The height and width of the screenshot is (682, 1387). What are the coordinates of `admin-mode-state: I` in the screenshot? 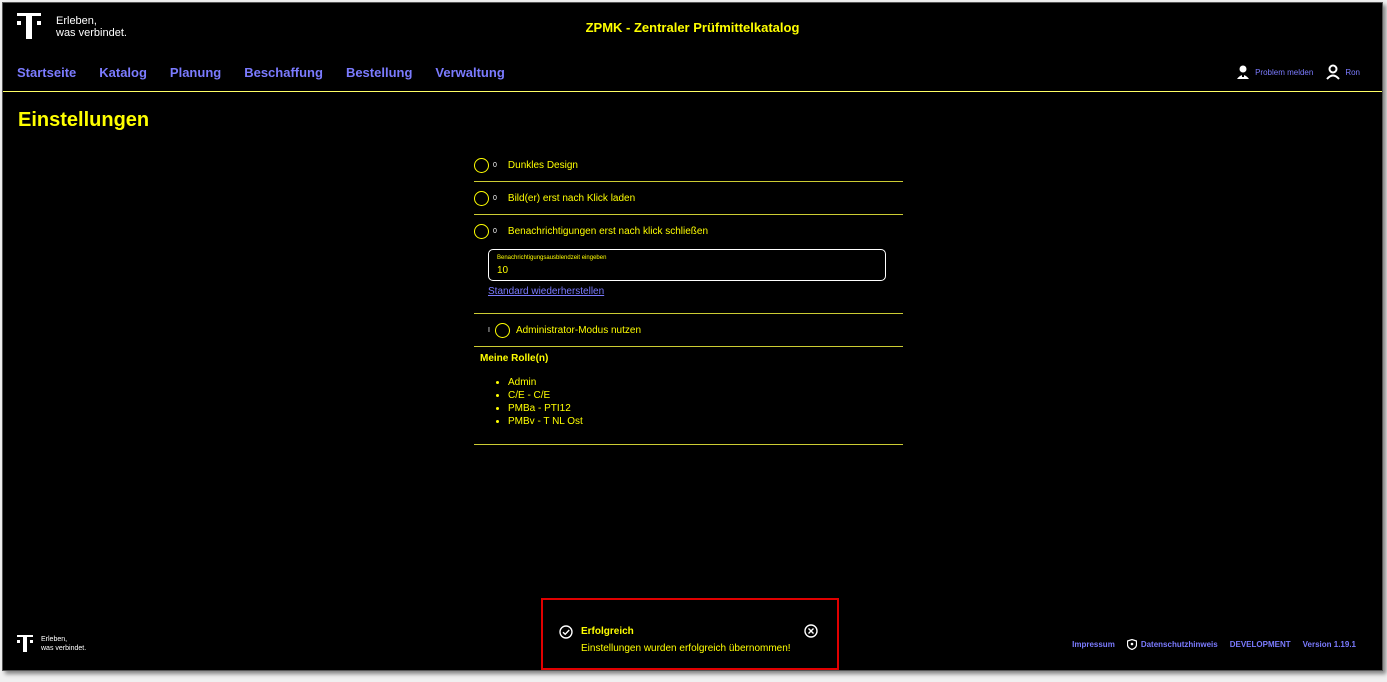 It's located at (489, 330).